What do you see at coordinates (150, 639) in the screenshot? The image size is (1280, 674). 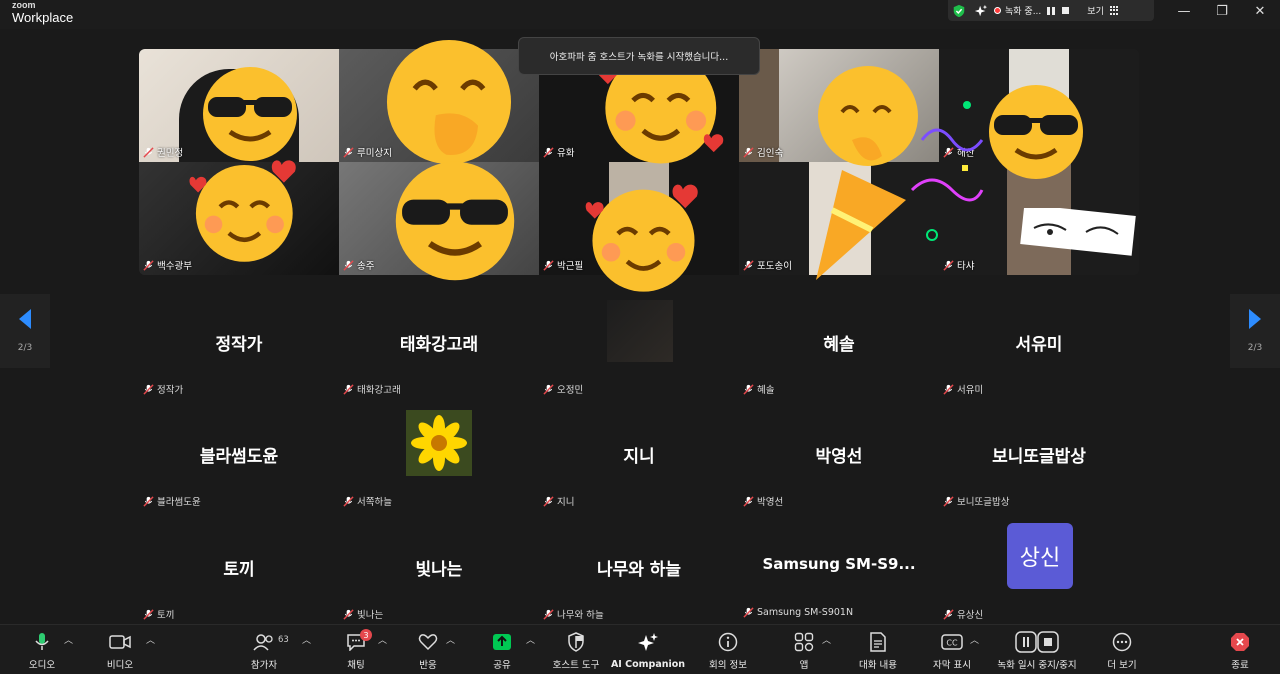 I see `video-options-chevron-icon: ︿` at bounding box center [150, 639].